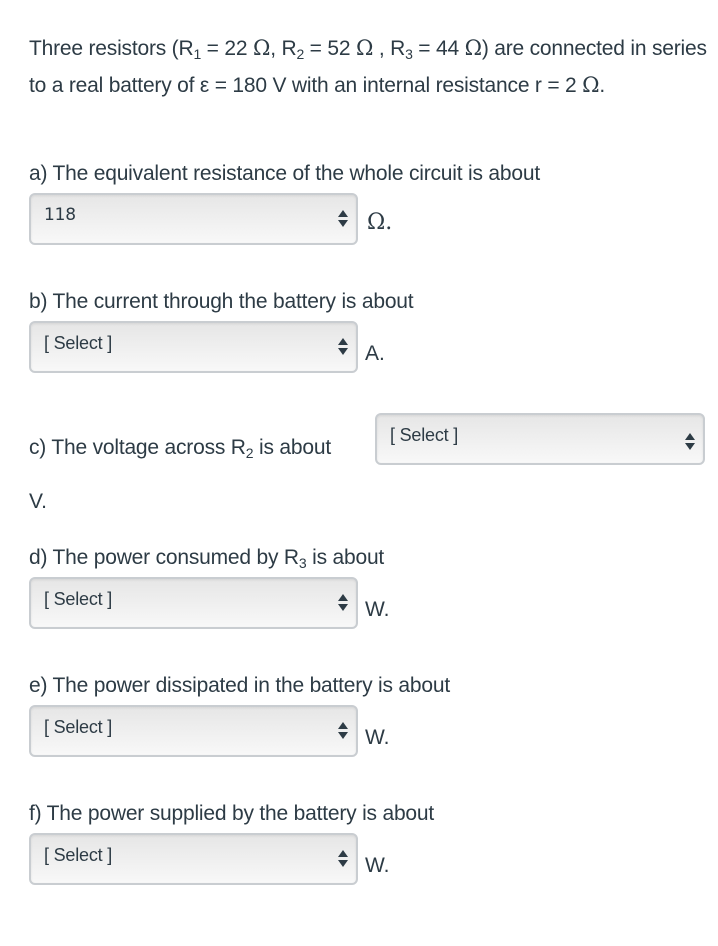 Image resolution: width=718 pixels, height=946 pixels. What do you see at coordinates (193, 859) in the screenshot?
I see `answer-f-select: [ Select ]` at bounding box center [193, 859].